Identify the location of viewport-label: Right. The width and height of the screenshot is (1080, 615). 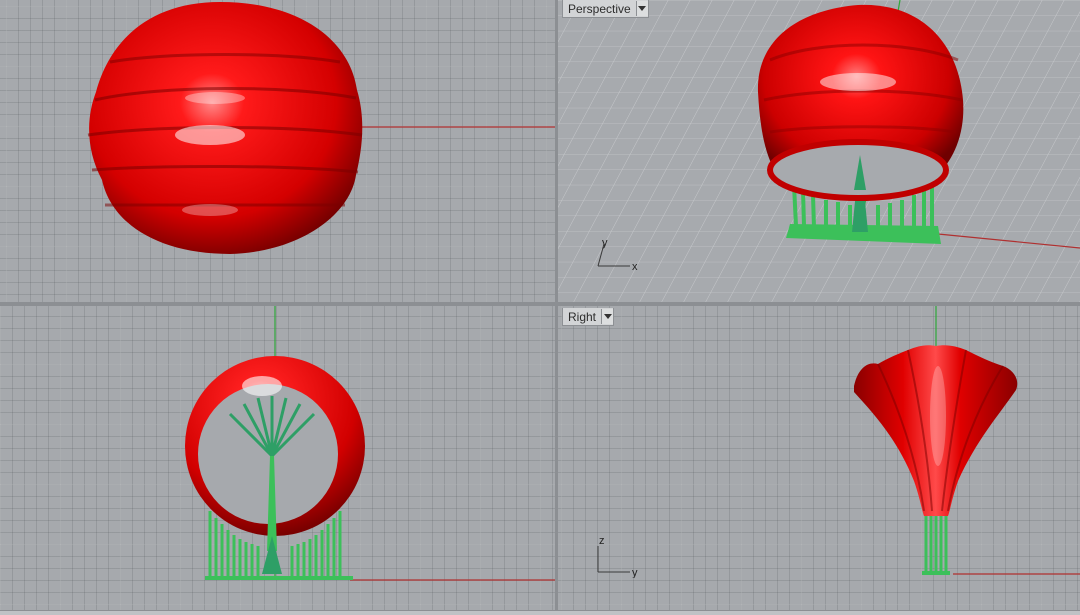
(582, 316).